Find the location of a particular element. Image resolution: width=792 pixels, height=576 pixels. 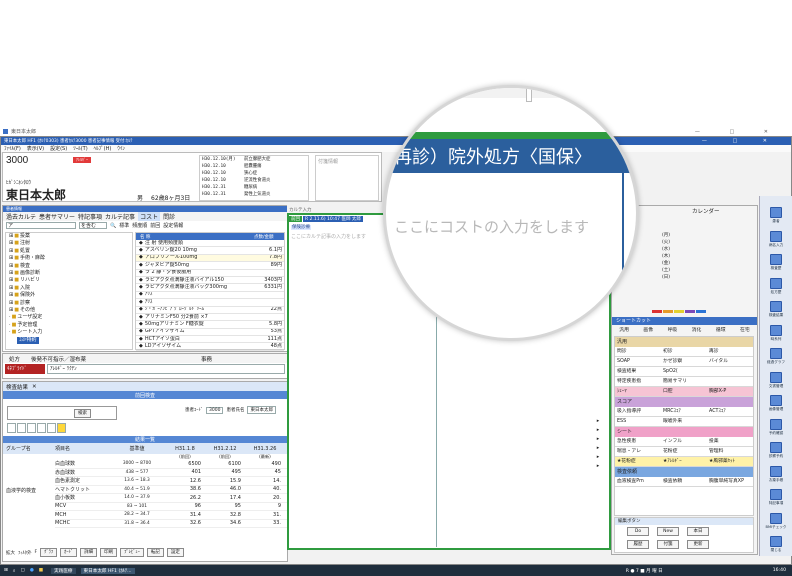

menu-file: ﾌｧｲﾙ(F) is located at coordinates (12, 148).